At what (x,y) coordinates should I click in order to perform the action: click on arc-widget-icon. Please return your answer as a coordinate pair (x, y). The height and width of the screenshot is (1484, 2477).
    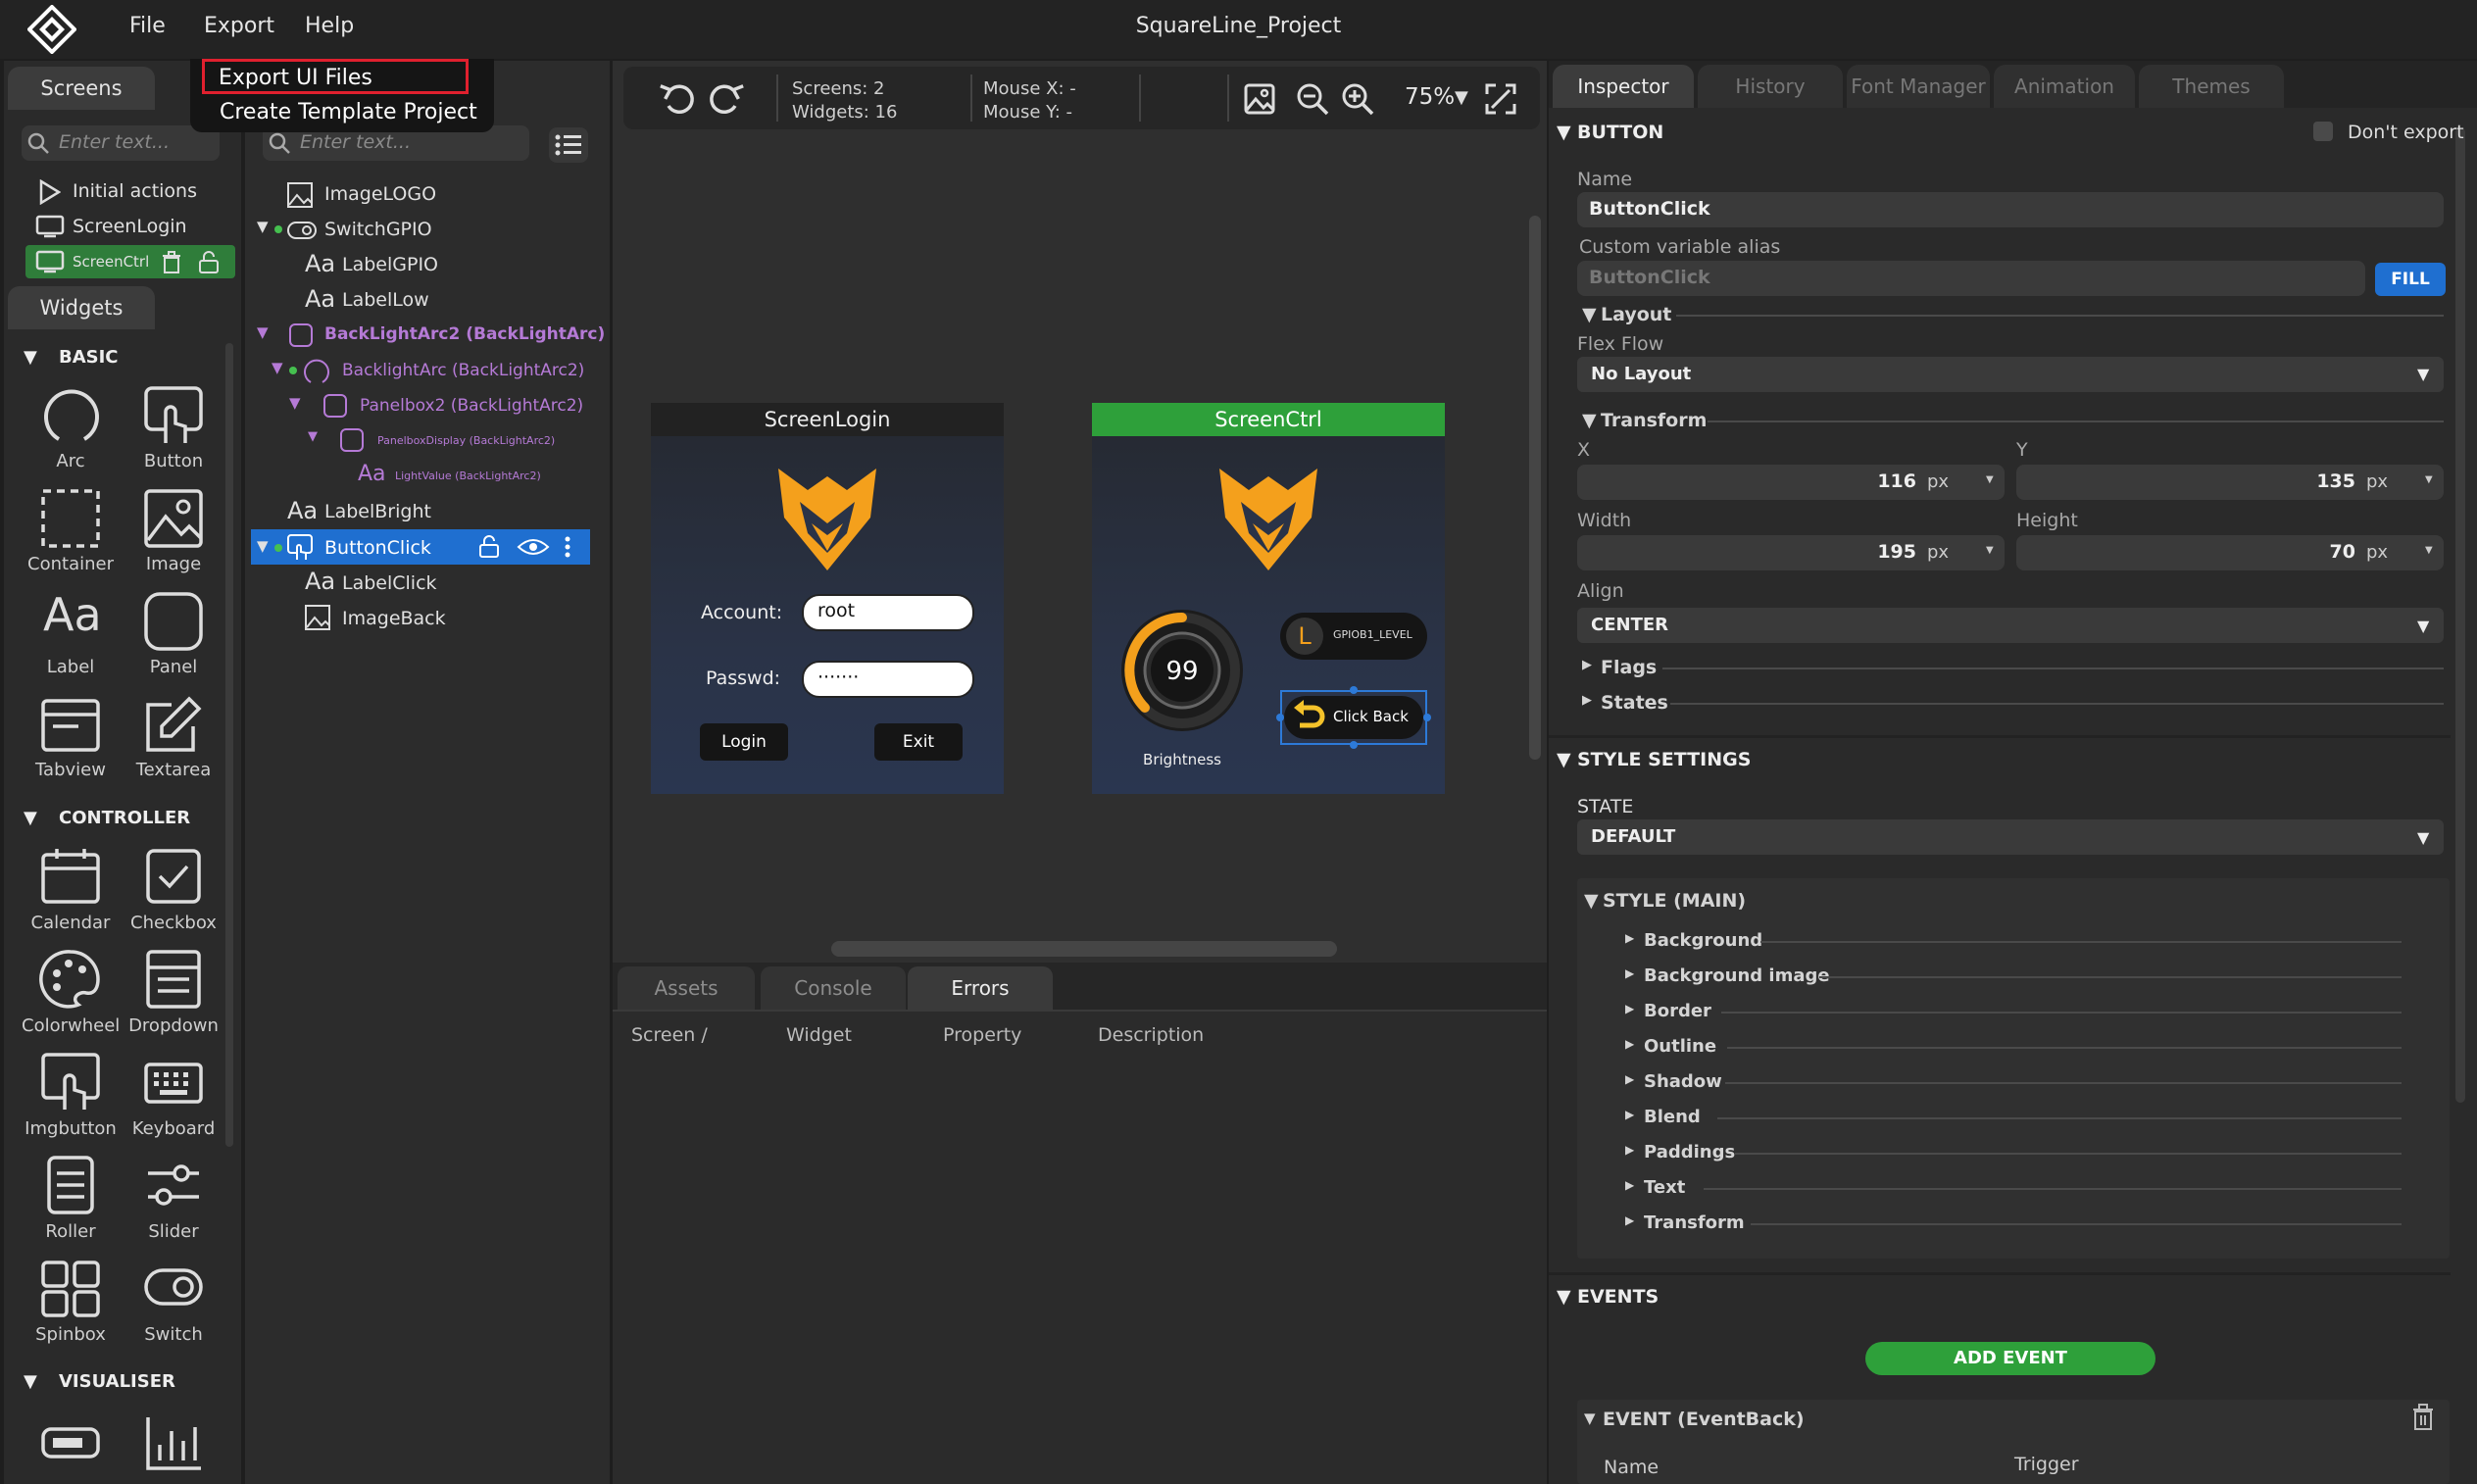
    Looking at the image, I should click on (70, 415).